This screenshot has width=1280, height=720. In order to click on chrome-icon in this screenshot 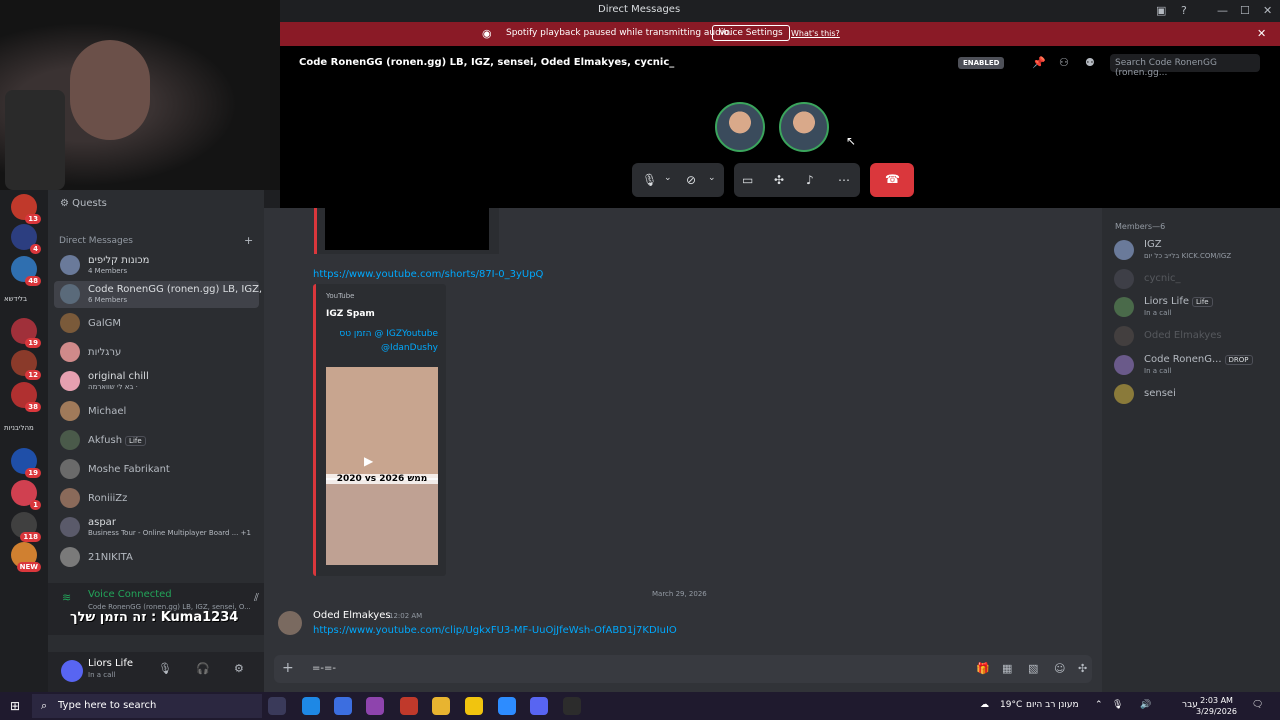, I will do `click(441, 706)`.